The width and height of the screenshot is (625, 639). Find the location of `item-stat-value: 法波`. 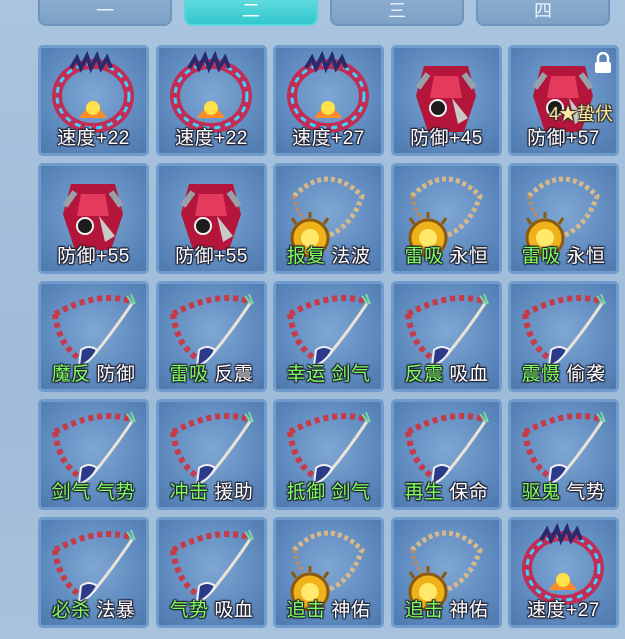

item-stat-value: 法波 is located at coordinates (351, 256).